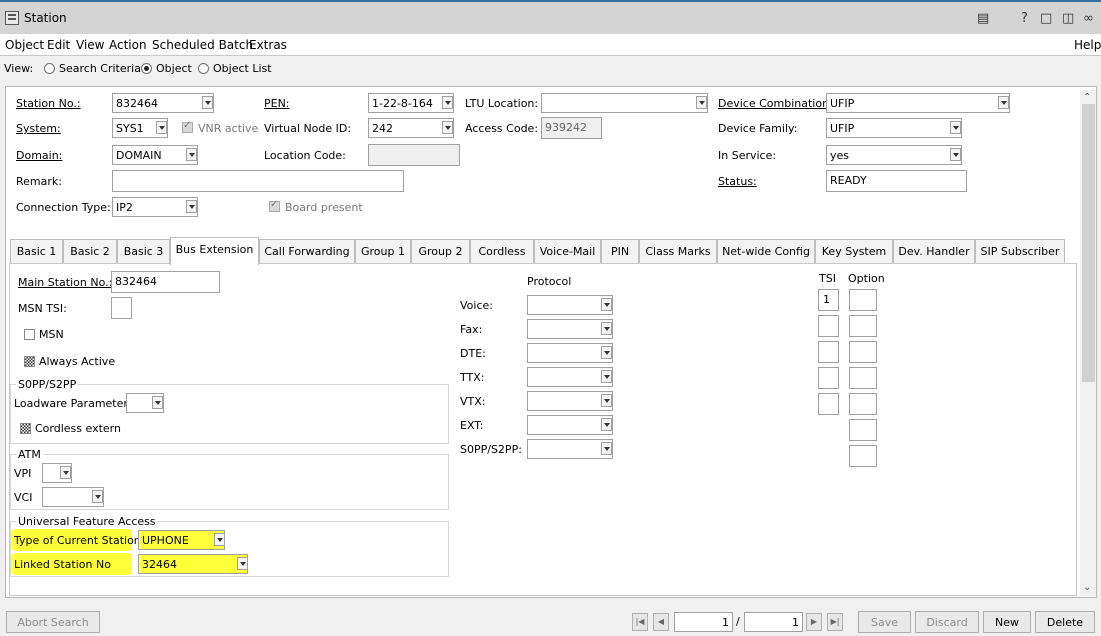  Describe the element at coordinates (161, 127) in the screenshot. I see `system-dropdown` at that location.